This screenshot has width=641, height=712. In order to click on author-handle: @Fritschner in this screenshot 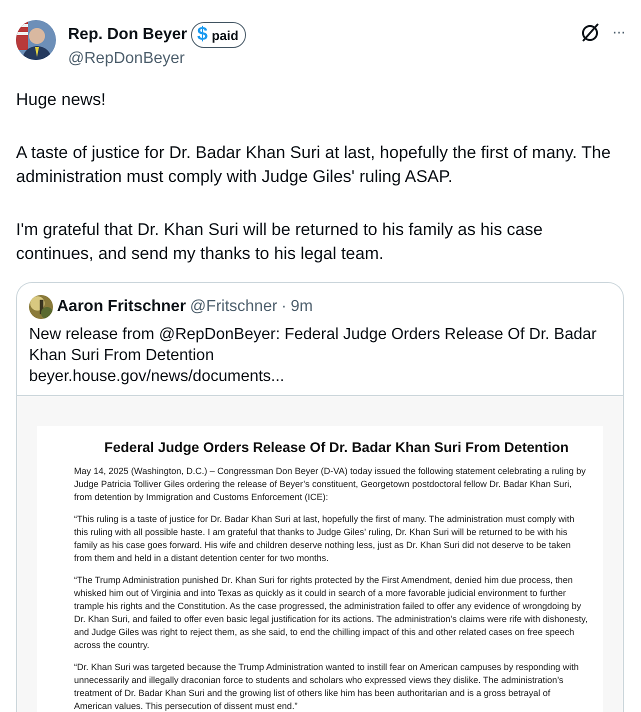, I will do `click(234, 307)`.